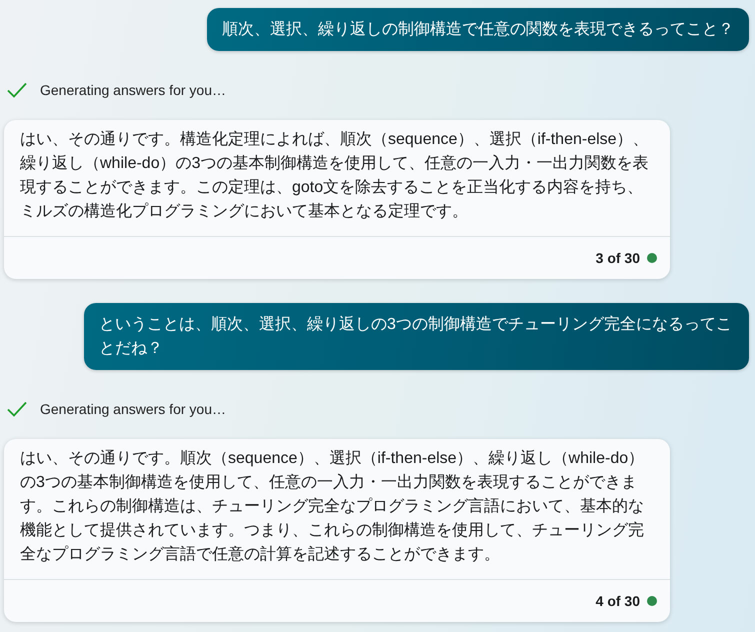 The height and width of the screenshot is (632, 755). What do you see at coordinates (478, 29) in the screenshot?
I see `user-message: 順次、選択、繰り返しの制御構造で任意の関数を表現できるってこと？` at bounding box center [478, 29].